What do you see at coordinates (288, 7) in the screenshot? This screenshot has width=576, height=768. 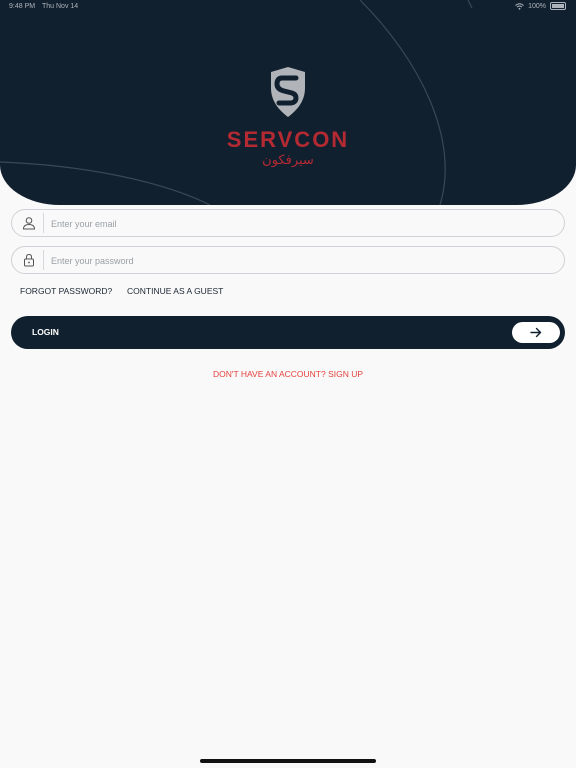 I see `status-bar: 9:48 PM Thu Nov 14 100%` at bounding box center [288, 7].